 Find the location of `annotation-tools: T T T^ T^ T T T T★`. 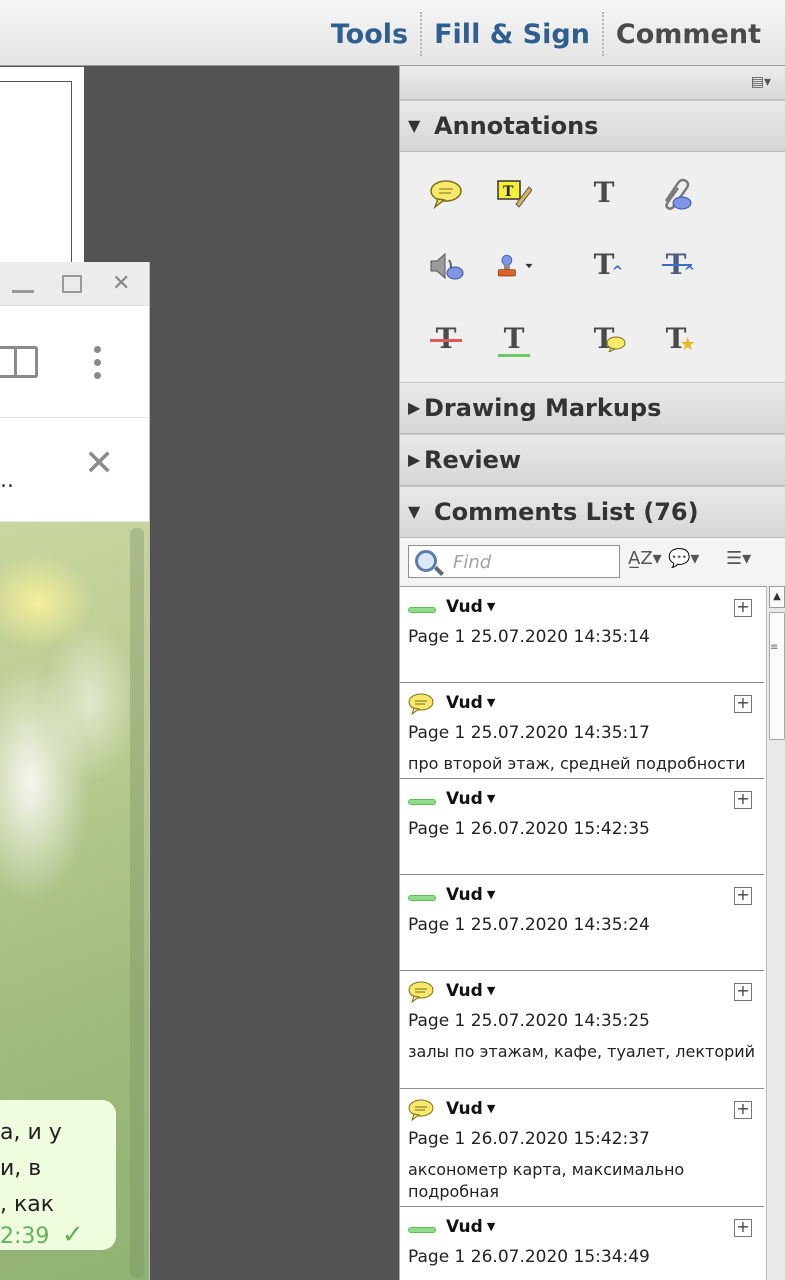

annotation-tools: T T T^ T^ T T T T★ is located at coordinates (592, 267).